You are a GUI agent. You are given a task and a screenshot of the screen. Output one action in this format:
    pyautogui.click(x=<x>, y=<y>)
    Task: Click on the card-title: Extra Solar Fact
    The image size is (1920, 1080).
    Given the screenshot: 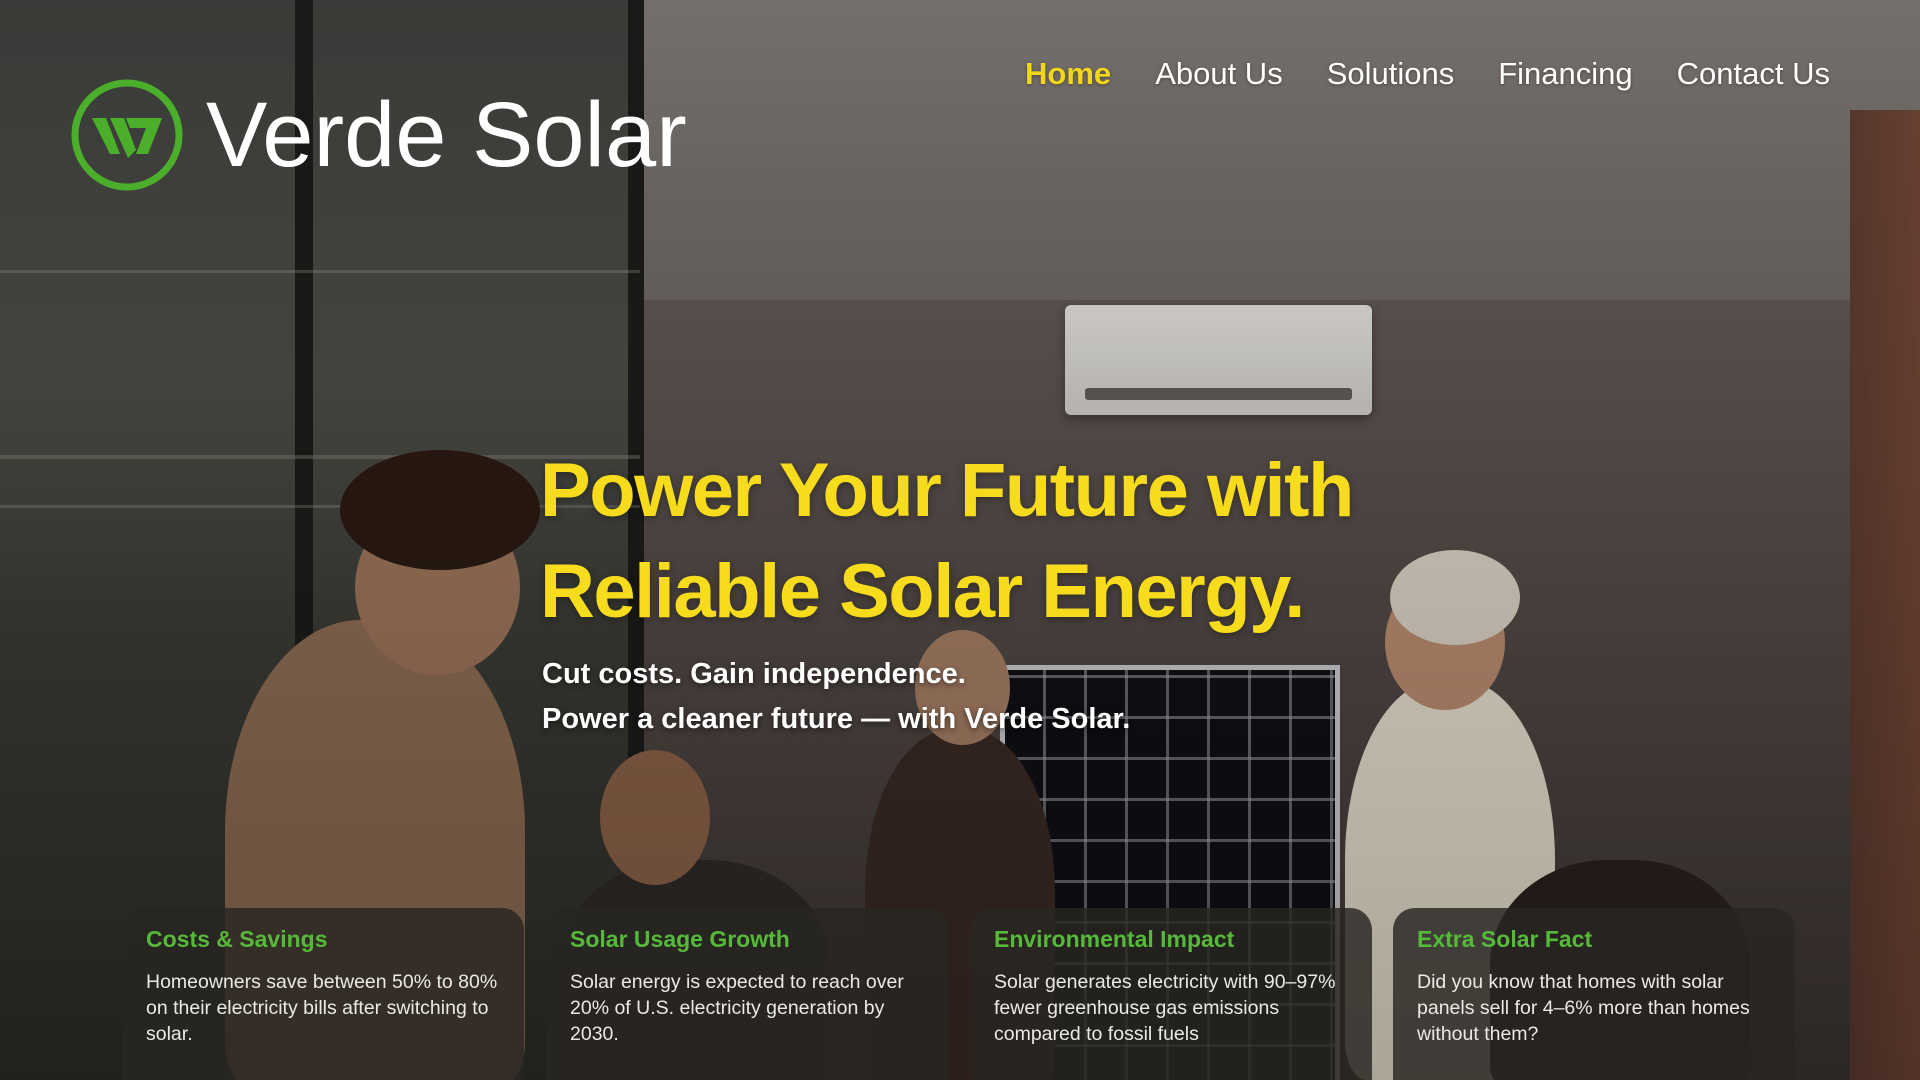 What is the action you would take?
    pyautogui.click(x=1505, y=939)
    